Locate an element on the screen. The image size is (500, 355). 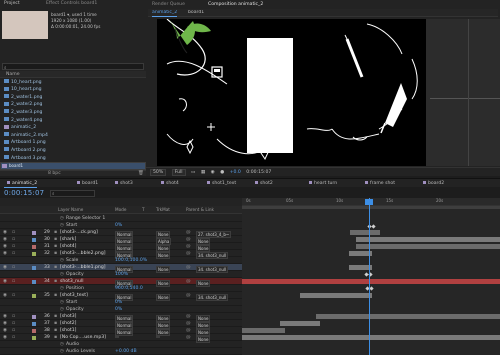
project-item: animatic_2 is located at coordinates (73, 128).